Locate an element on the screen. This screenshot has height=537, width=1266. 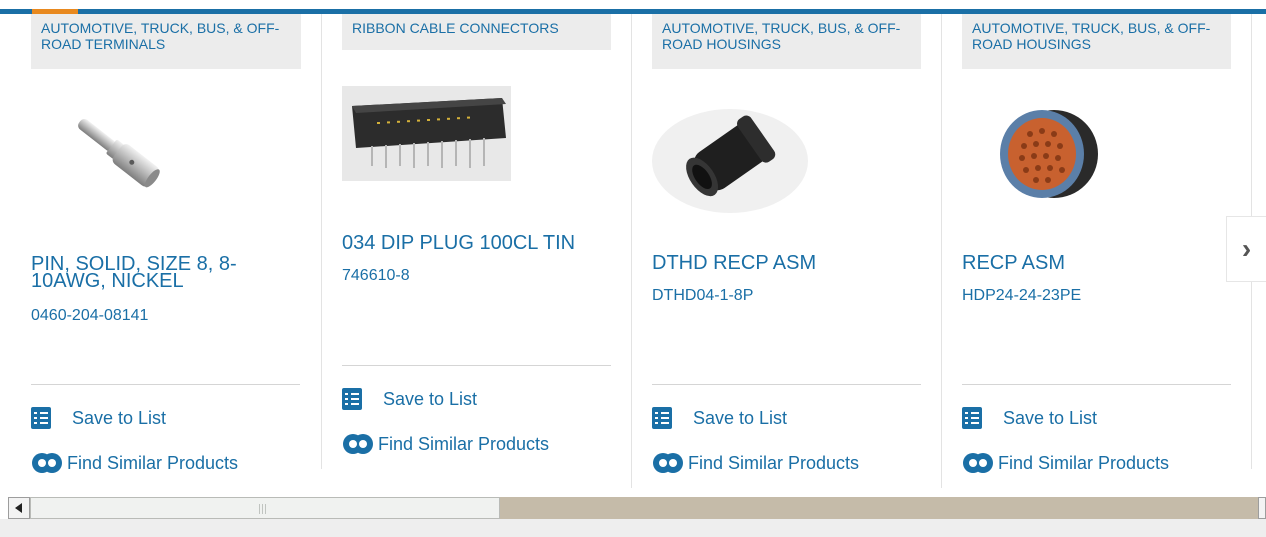
chevron-right-icon: › is located at coordinates (1246, 248).